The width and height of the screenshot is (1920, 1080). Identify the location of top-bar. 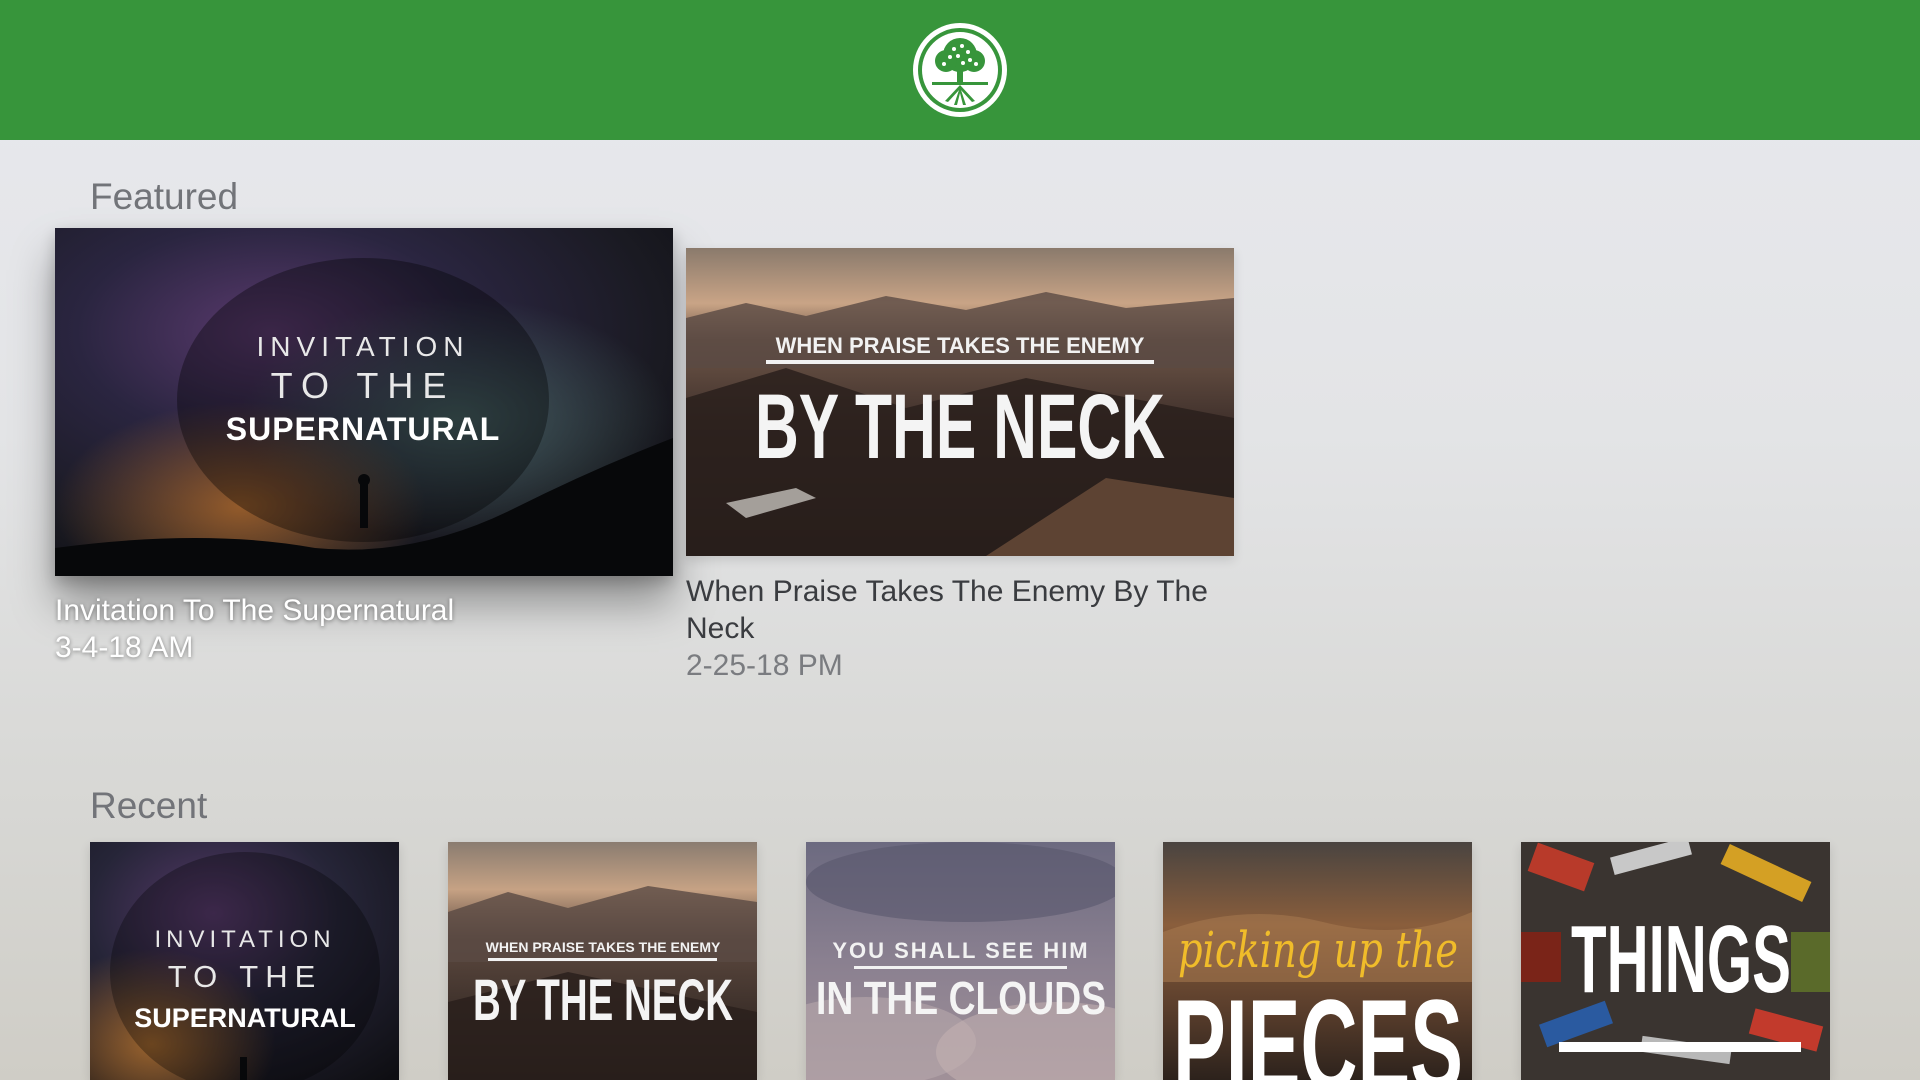
(960, 70).